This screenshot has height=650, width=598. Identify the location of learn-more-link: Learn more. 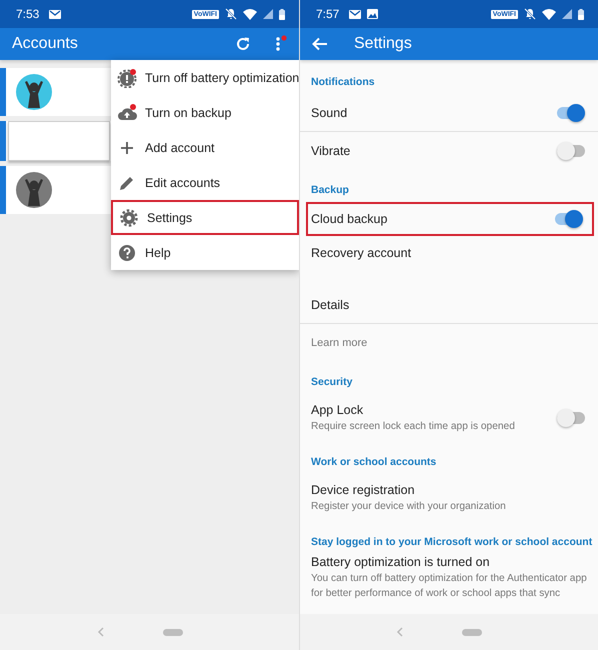
(339, 343).